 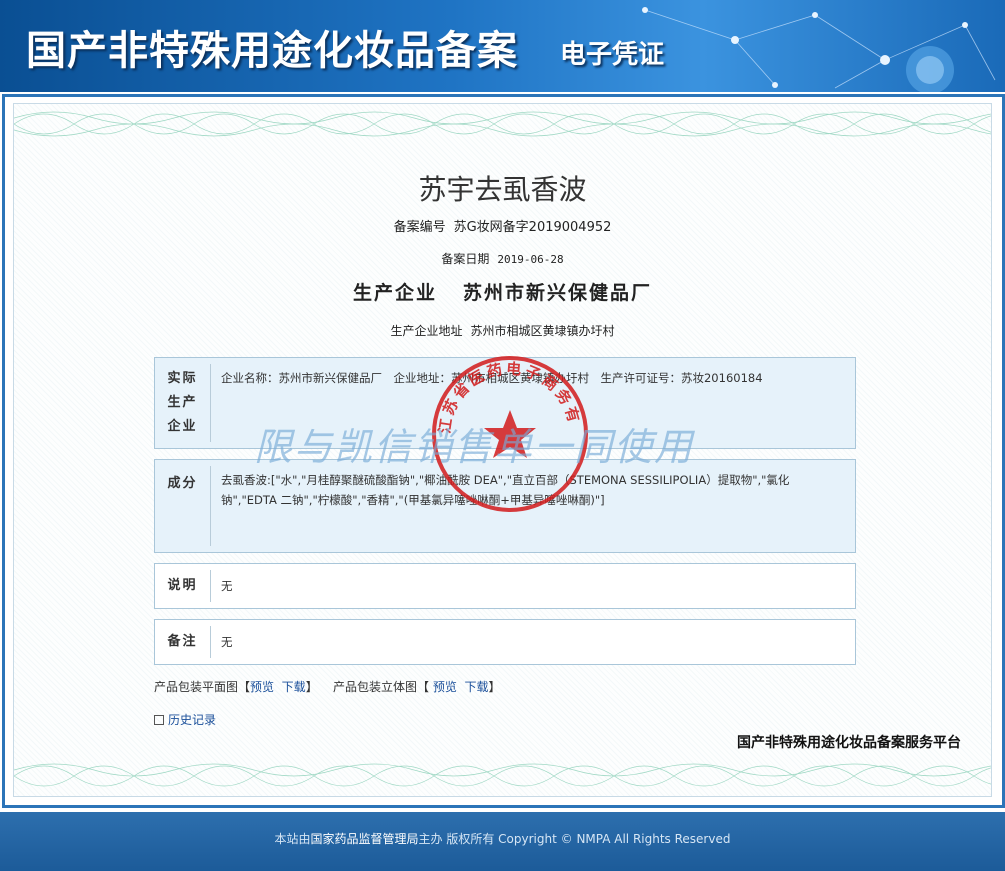 I want to click on manufacturer-label: 生产企业, so click(x=394, y=293).